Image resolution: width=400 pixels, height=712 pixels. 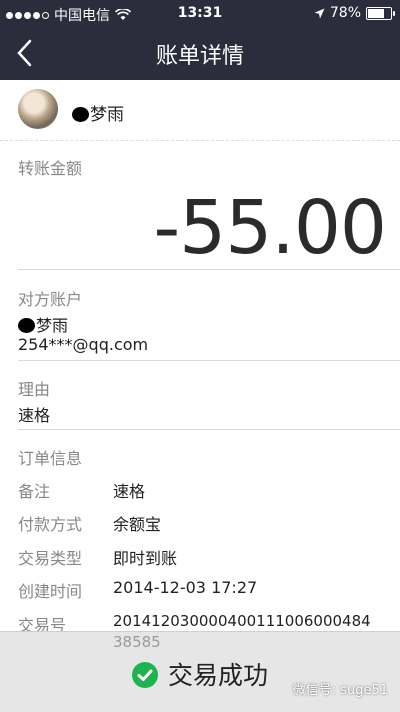 What do you see at coordinates (83, 344) in the screenshot?
I see `account-email: 254***@qq.com` at bounding box center [83, 344].